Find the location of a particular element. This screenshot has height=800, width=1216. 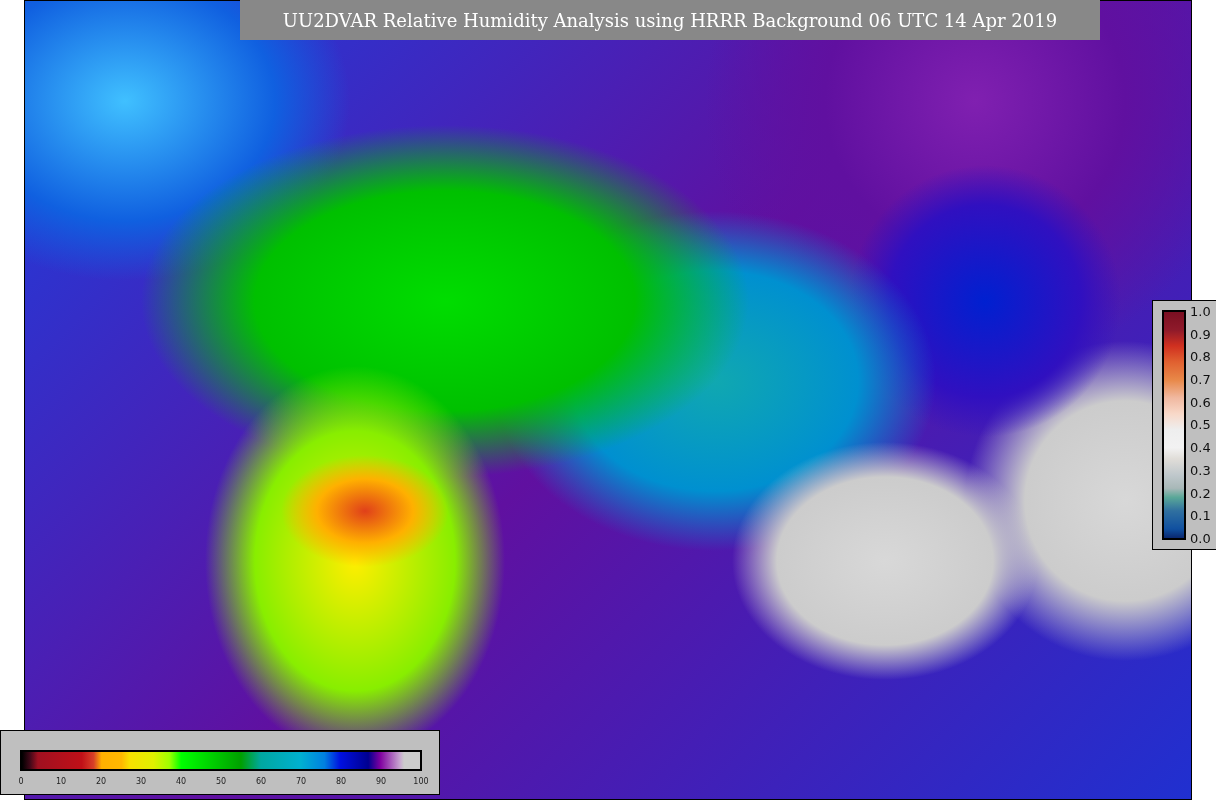

tick-label: 0.3 is located at coordinates (1200, 470).